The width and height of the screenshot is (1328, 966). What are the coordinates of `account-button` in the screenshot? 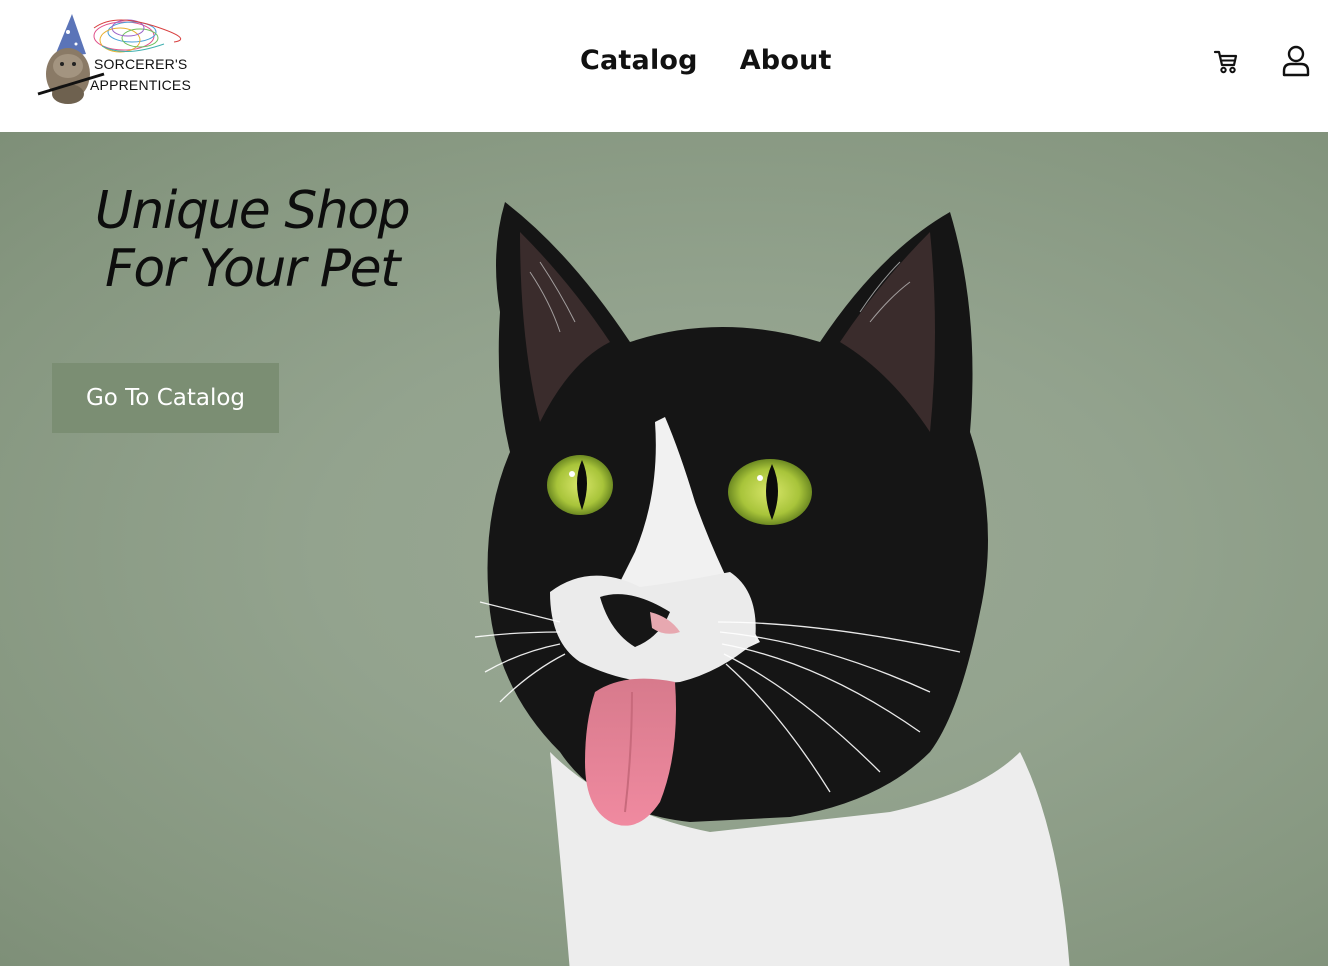 It's located at (1296, 61).